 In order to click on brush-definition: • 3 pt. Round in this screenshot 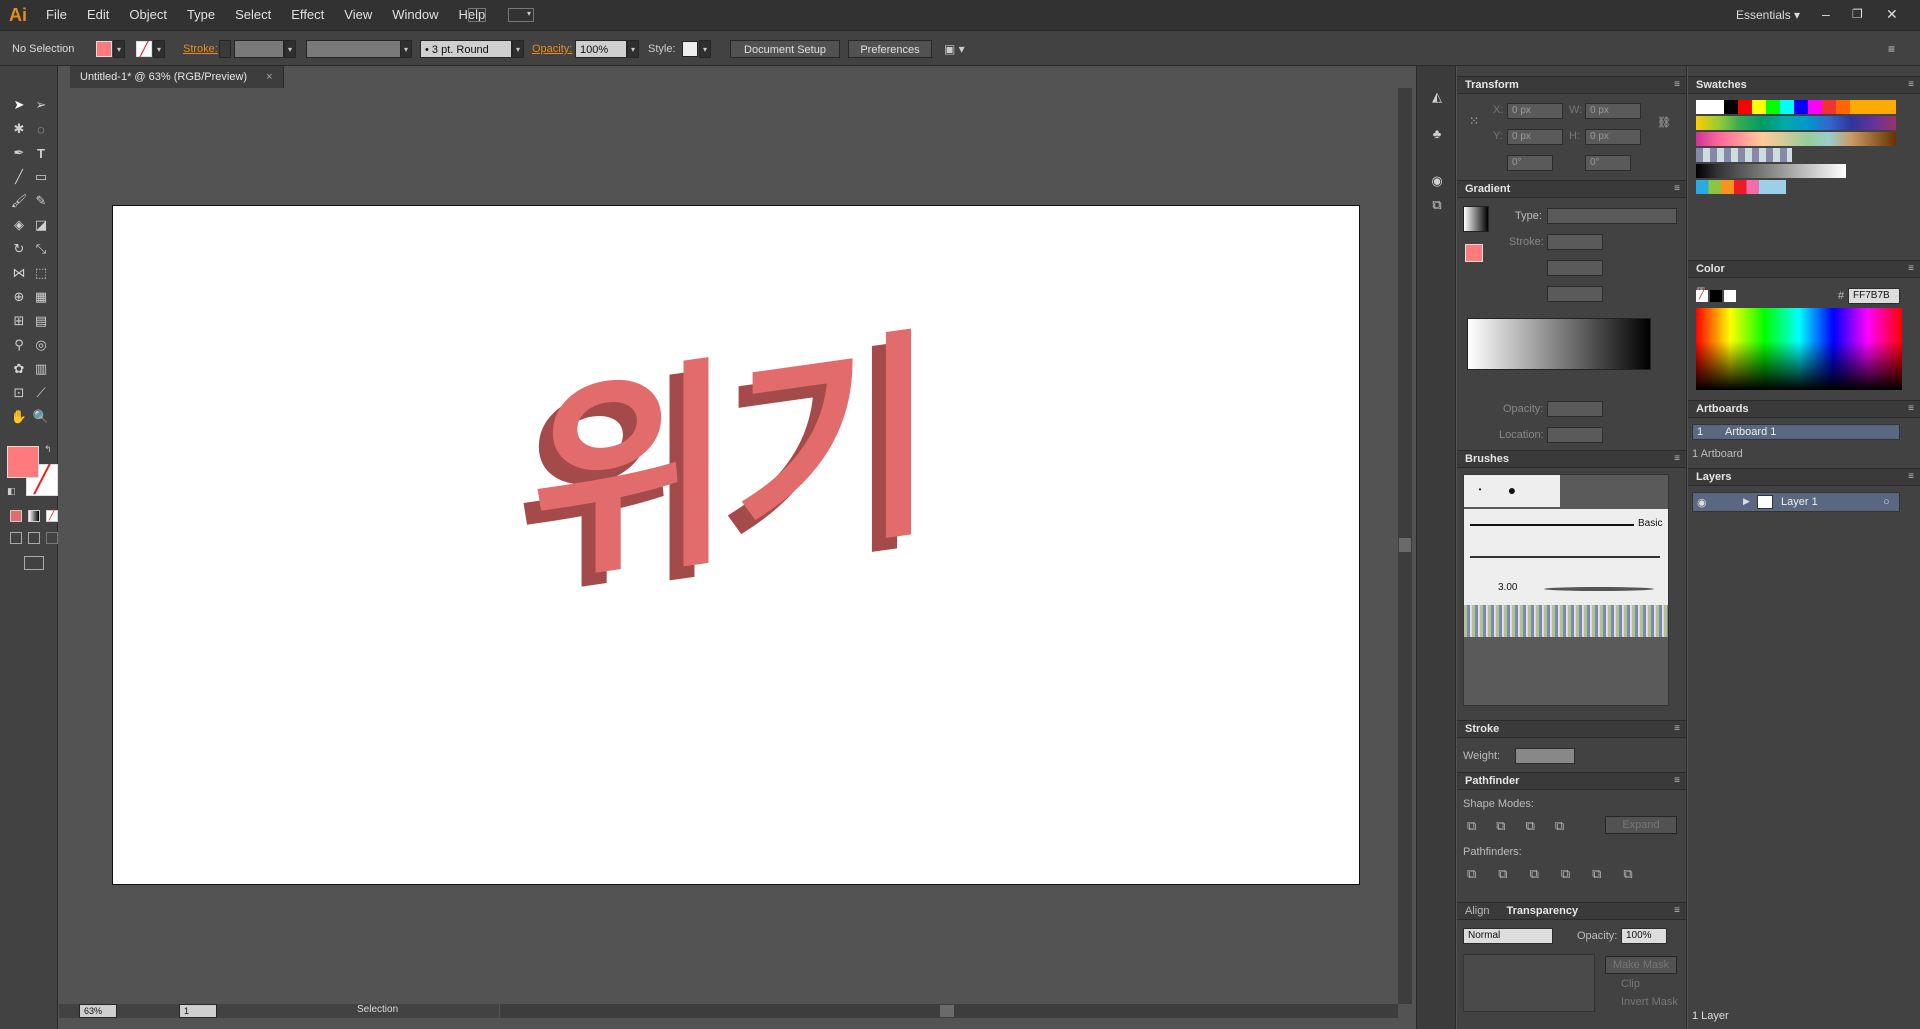, I will do `click(466, 49)`.